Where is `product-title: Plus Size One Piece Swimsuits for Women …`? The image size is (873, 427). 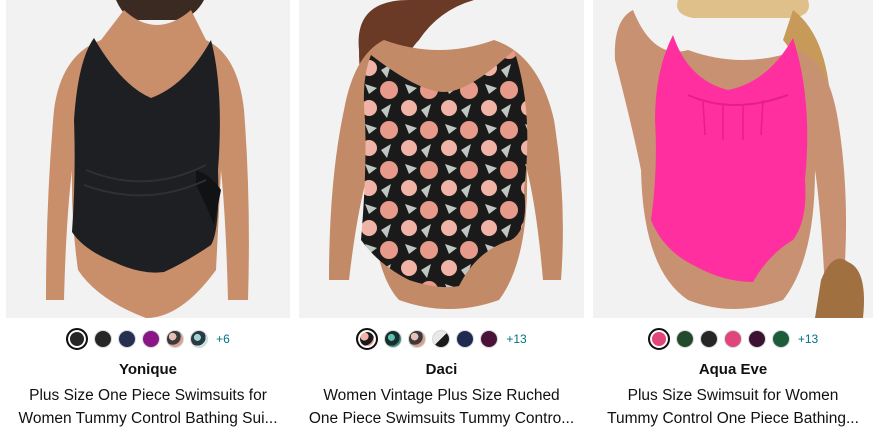
product-title: Plus Size One Piece Swimsuits for Women … is located at coordinates (148, 405).